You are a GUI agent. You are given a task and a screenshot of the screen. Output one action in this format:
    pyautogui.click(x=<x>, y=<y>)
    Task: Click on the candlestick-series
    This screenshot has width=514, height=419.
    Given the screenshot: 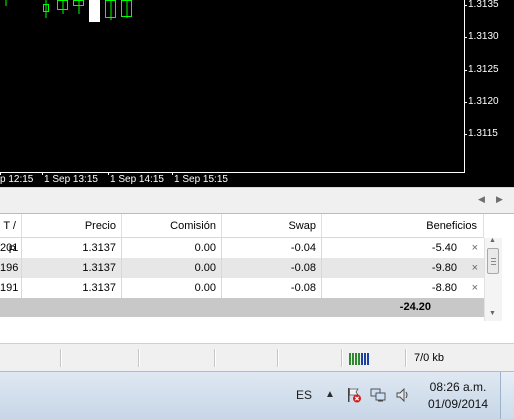 What is the action you would take?
    pyautogui.click(x=68, y=11)
    